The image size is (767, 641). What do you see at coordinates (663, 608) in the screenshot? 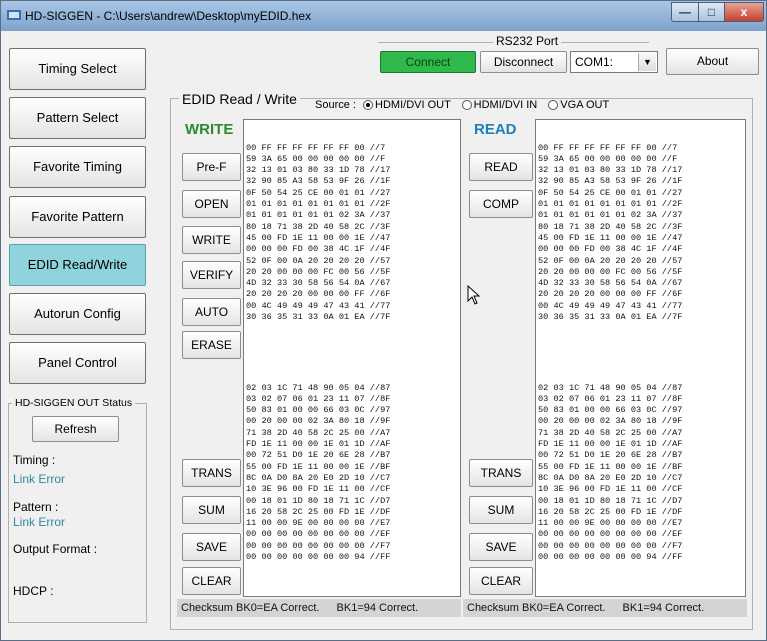
I see `read-checksum-bk1: BK1=94 Correct.` at bounding box center [663, 608].